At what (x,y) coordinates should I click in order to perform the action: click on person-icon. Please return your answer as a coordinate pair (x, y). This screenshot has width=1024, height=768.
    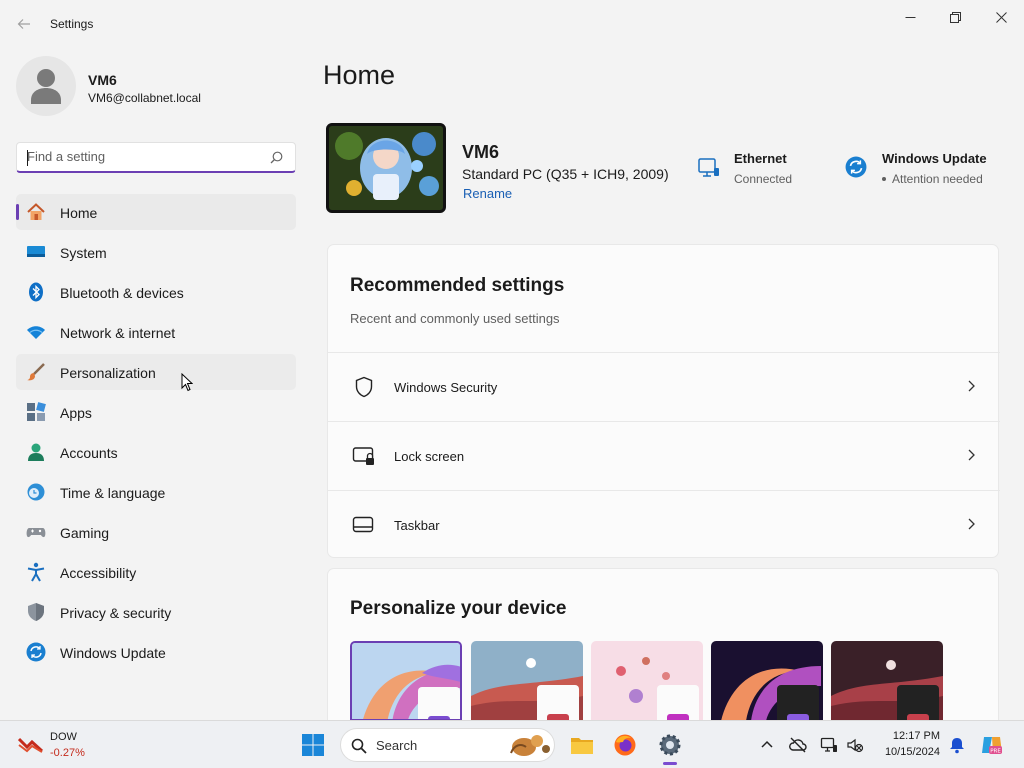
    Looking at the image, I should click on (46, 86).